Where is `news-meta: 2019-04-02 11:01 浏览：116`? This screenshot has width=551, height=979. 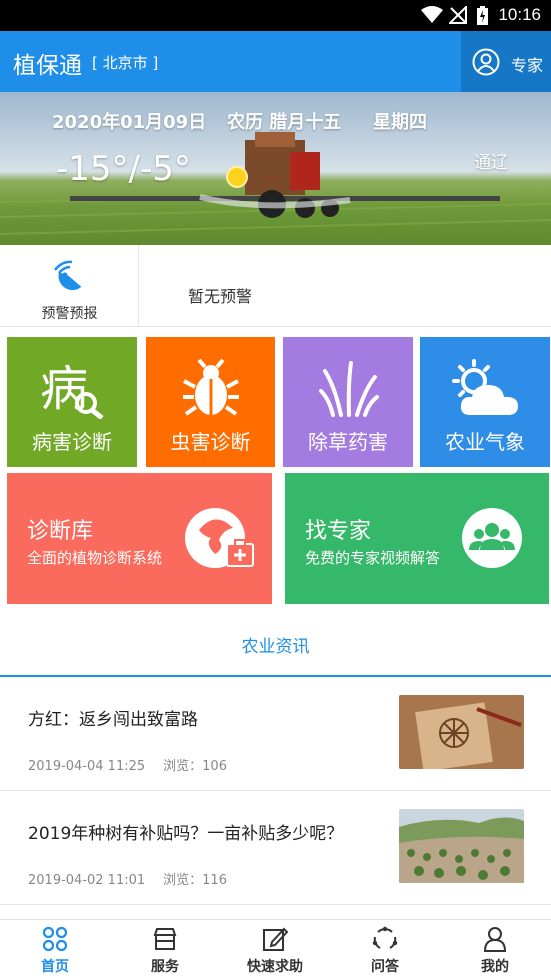
news-meta: 2019-04-02 11:01 浏览：116 is located at coordinates (136, 878).